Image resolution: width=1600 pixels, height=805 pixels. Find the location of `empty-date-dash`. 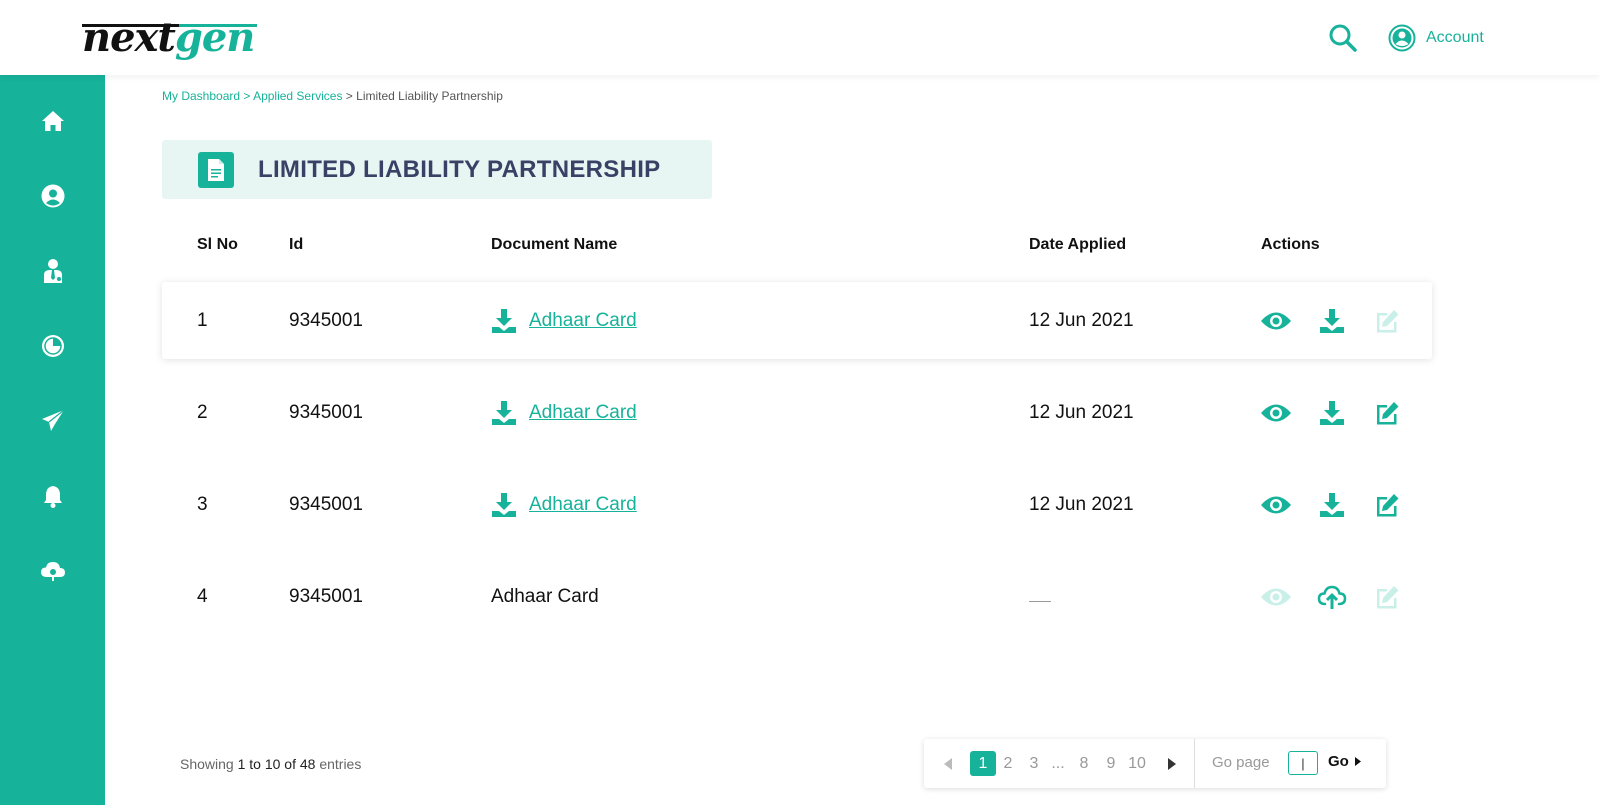

empty-date-dash is located at coordinates (1040, 601).